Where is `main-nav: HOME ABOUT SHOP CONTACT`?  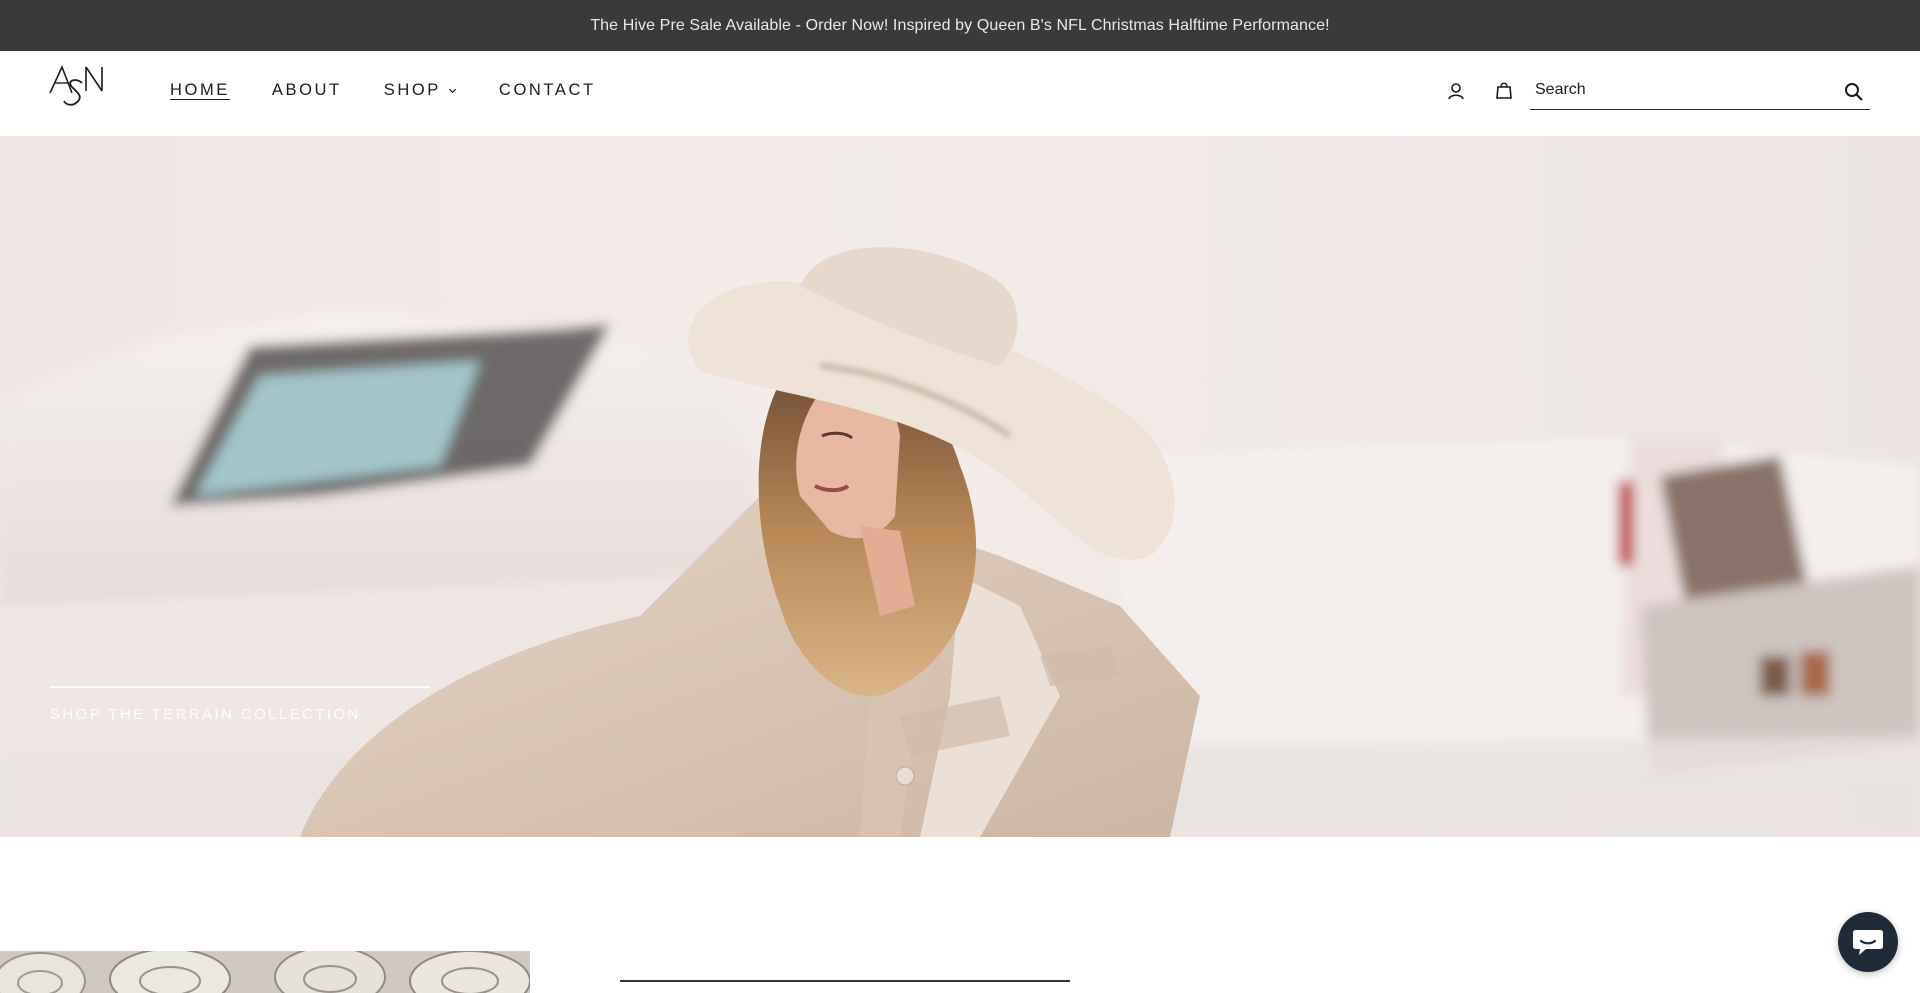
main-nav: HOME ABOUT SHOP CONTACT is located at coordinates (404, 90).